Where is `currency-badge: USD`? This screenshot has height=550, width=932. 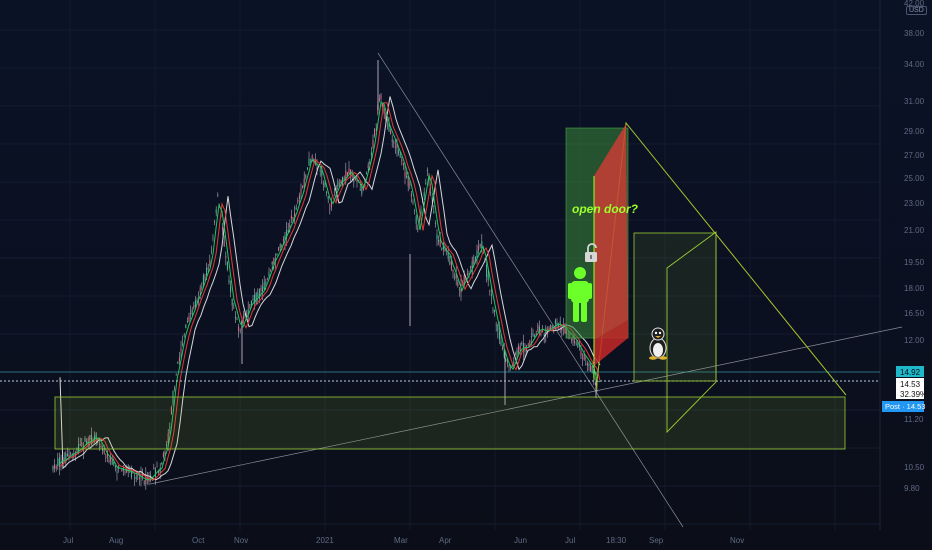 currency-badge: USD is located at coordinates (916, 10).